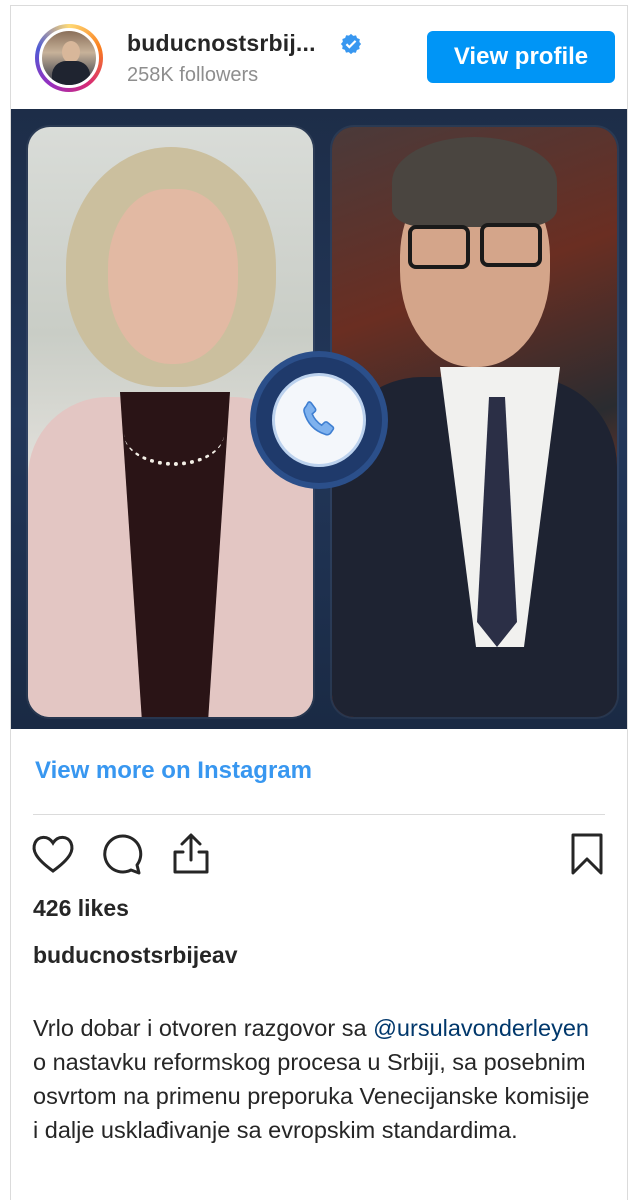 The height and width of the screenshot is (1200, 638). I want to click on phone-icon, so click(319, 418).